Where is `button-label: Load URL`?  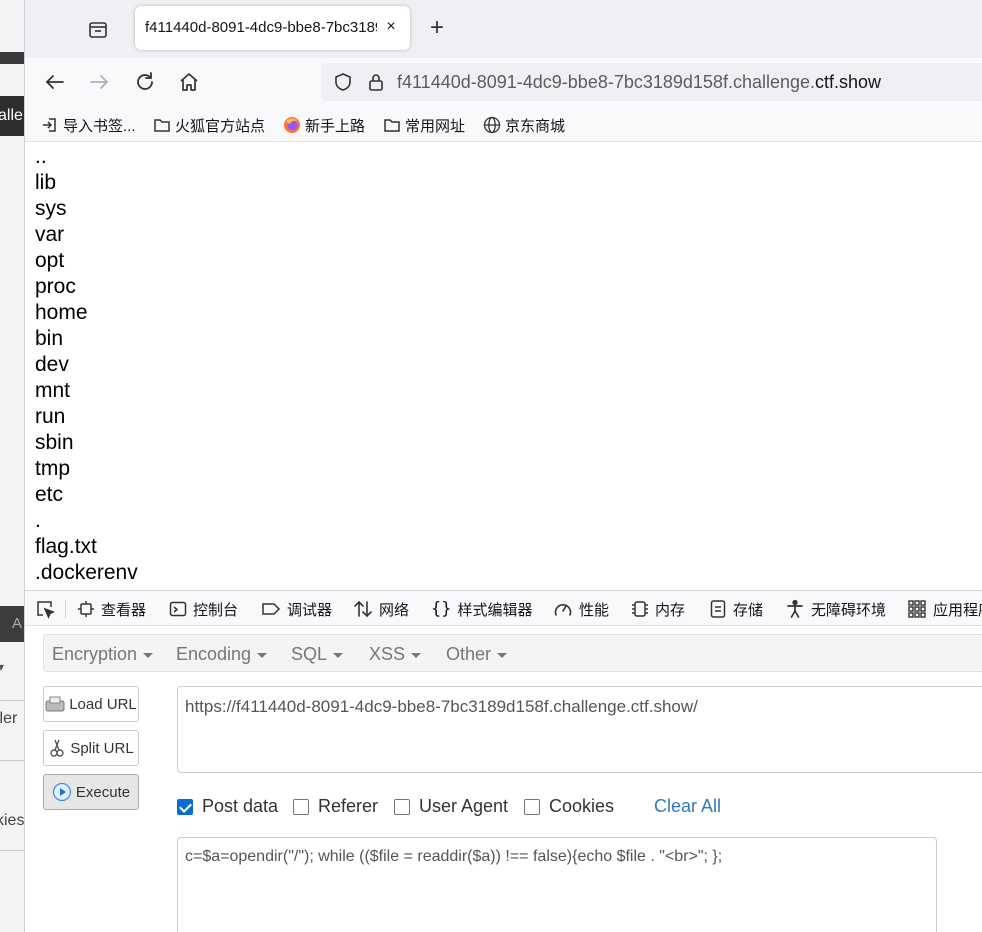
button-label: Load URL is located at coordinates (103, 704).